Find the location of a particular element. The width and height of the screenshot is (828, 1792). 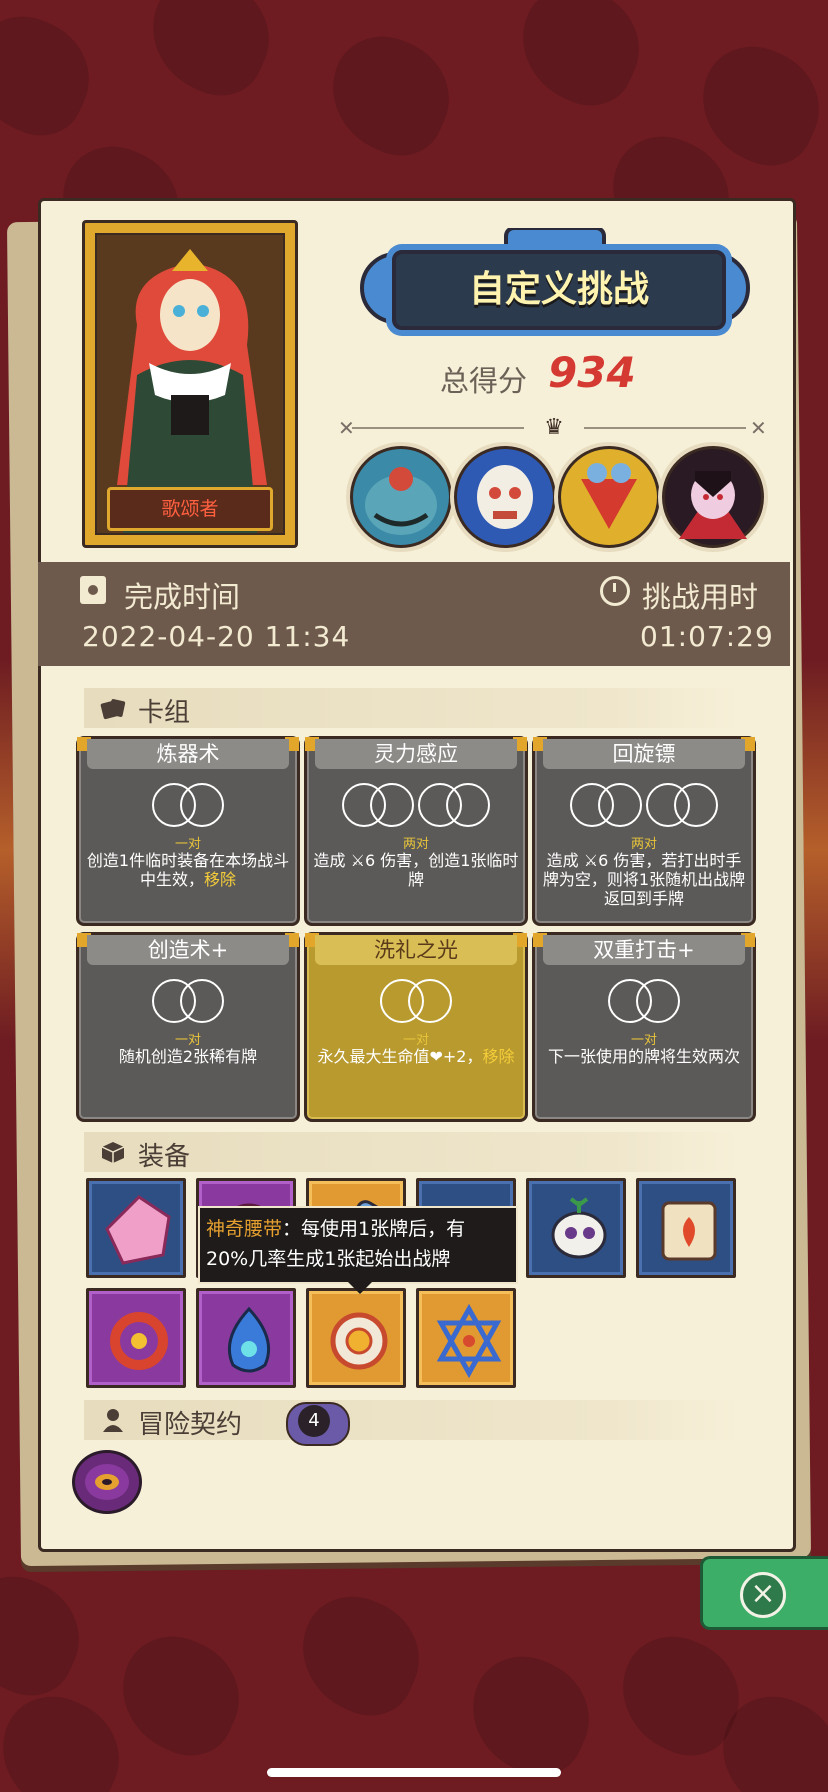

card-desc-text: 随机创造2张稀有牌 is located at coordinates (188, 1056).